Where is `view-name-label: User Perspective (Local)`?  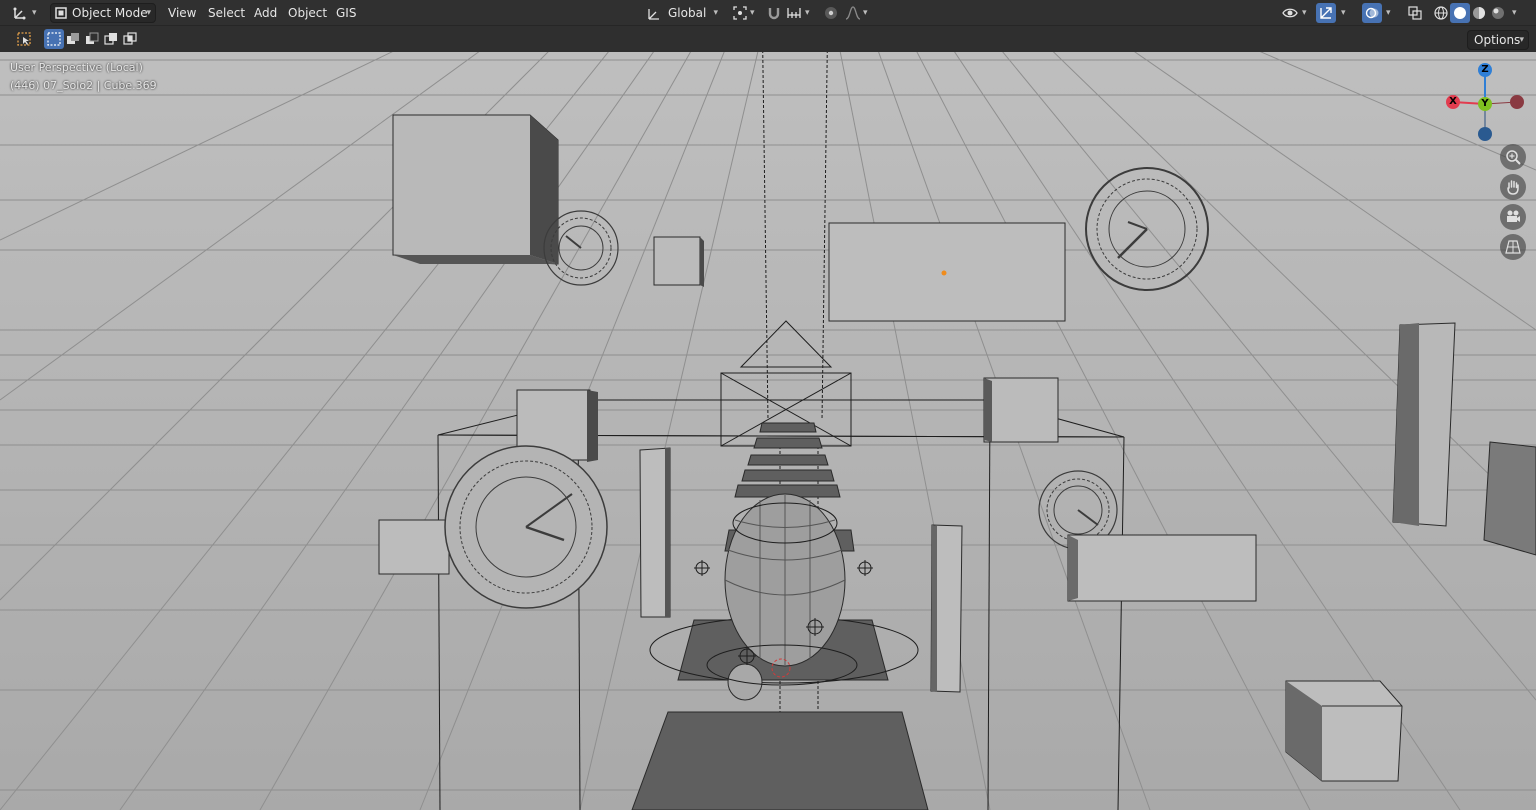 view-name-label: User Perspective (Local) is located at coordinates (76, 67).